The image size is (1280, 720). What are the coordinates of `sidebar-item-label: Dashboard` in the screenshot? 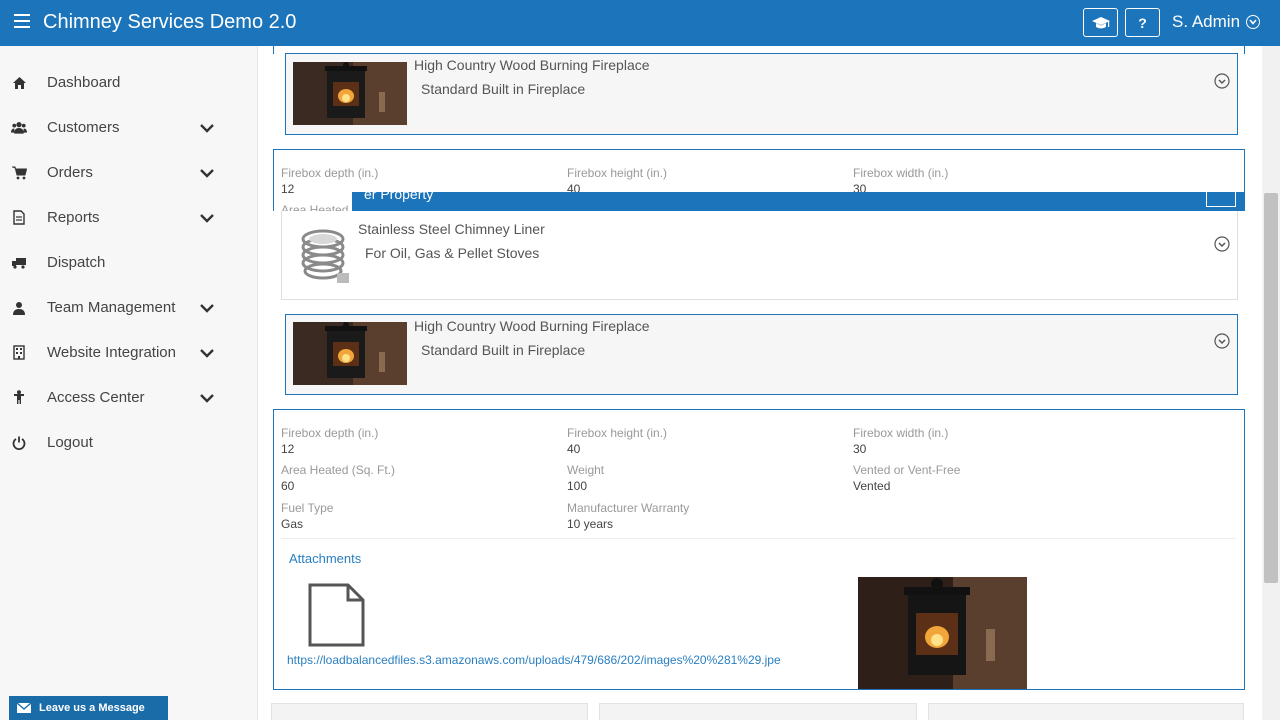 It's located at (84, 82).